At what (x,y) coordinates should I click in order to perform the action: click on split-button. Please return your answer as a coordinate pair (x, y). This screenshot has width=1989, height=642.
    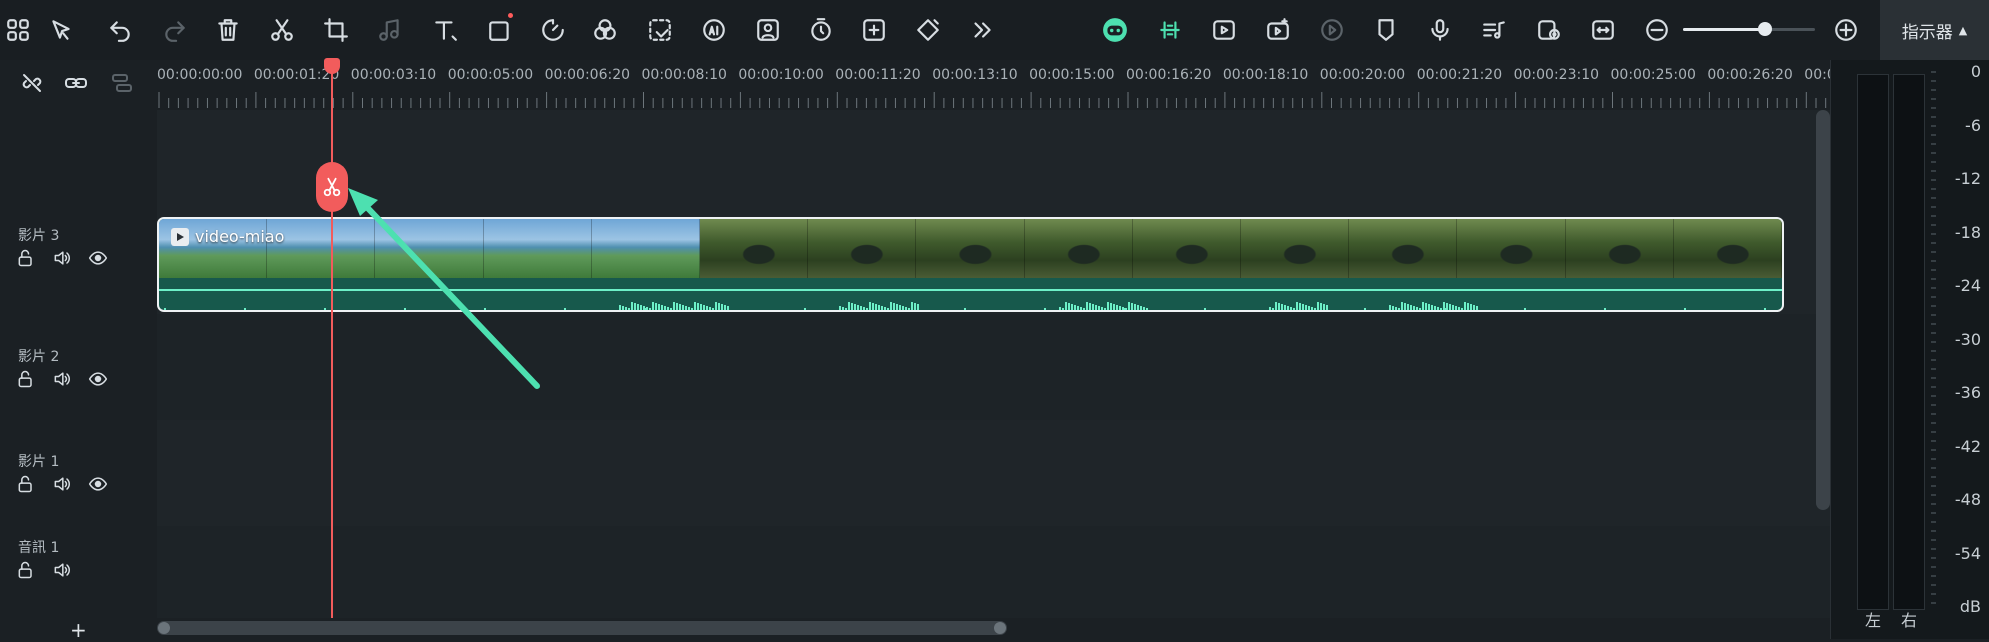
    Looking at the image, I should click on (332, 187).